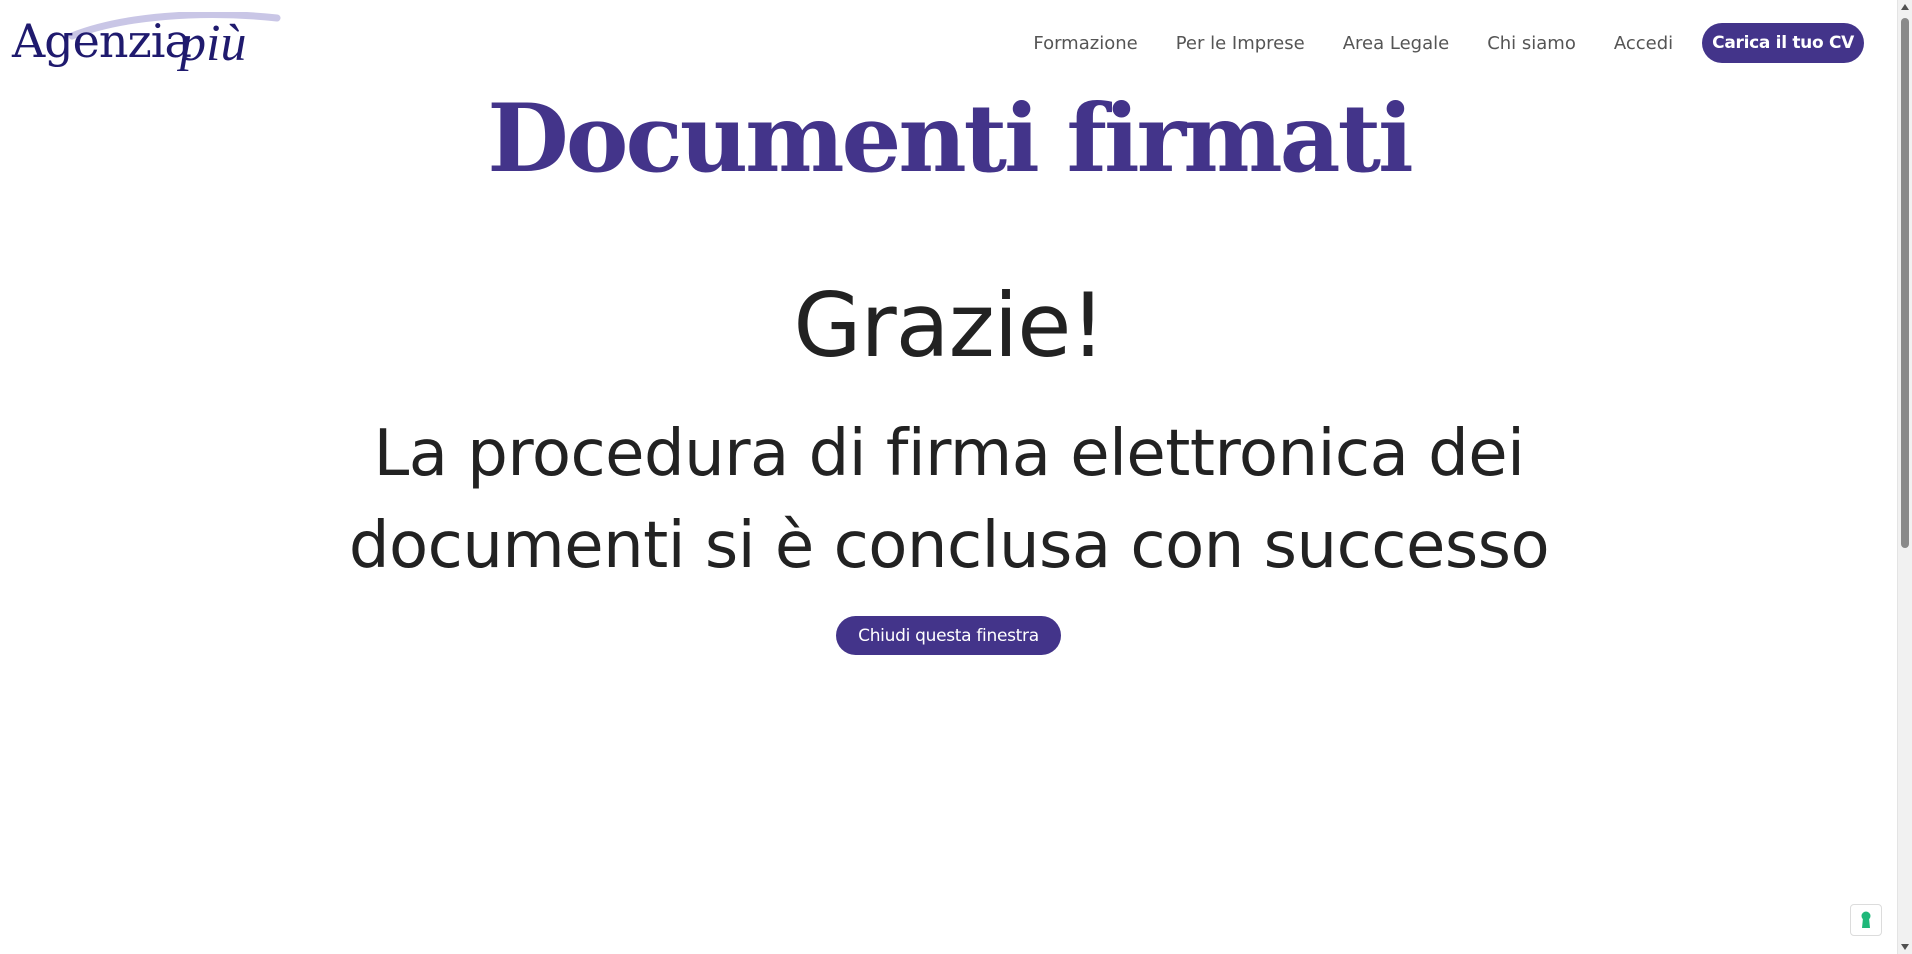 Image resolution: width=1912 pixels, height=954 pixels. I want to click on thanks-heading: Grazie!, so click(949, 325).